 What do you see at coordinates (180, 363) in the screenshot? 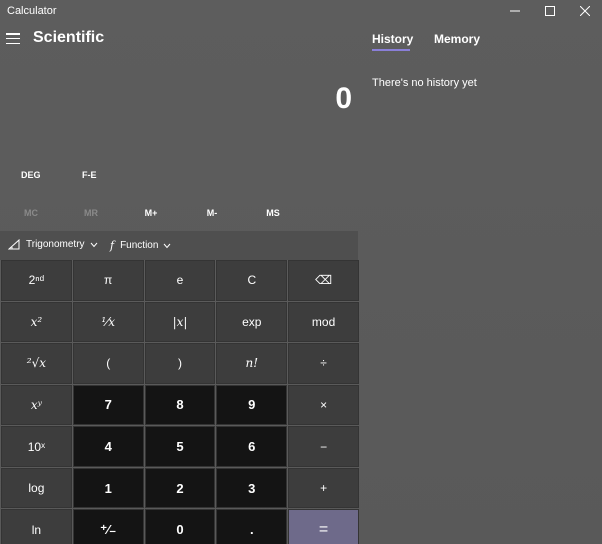
I see `close-paren-key: )` at bounding box center [180, 363].